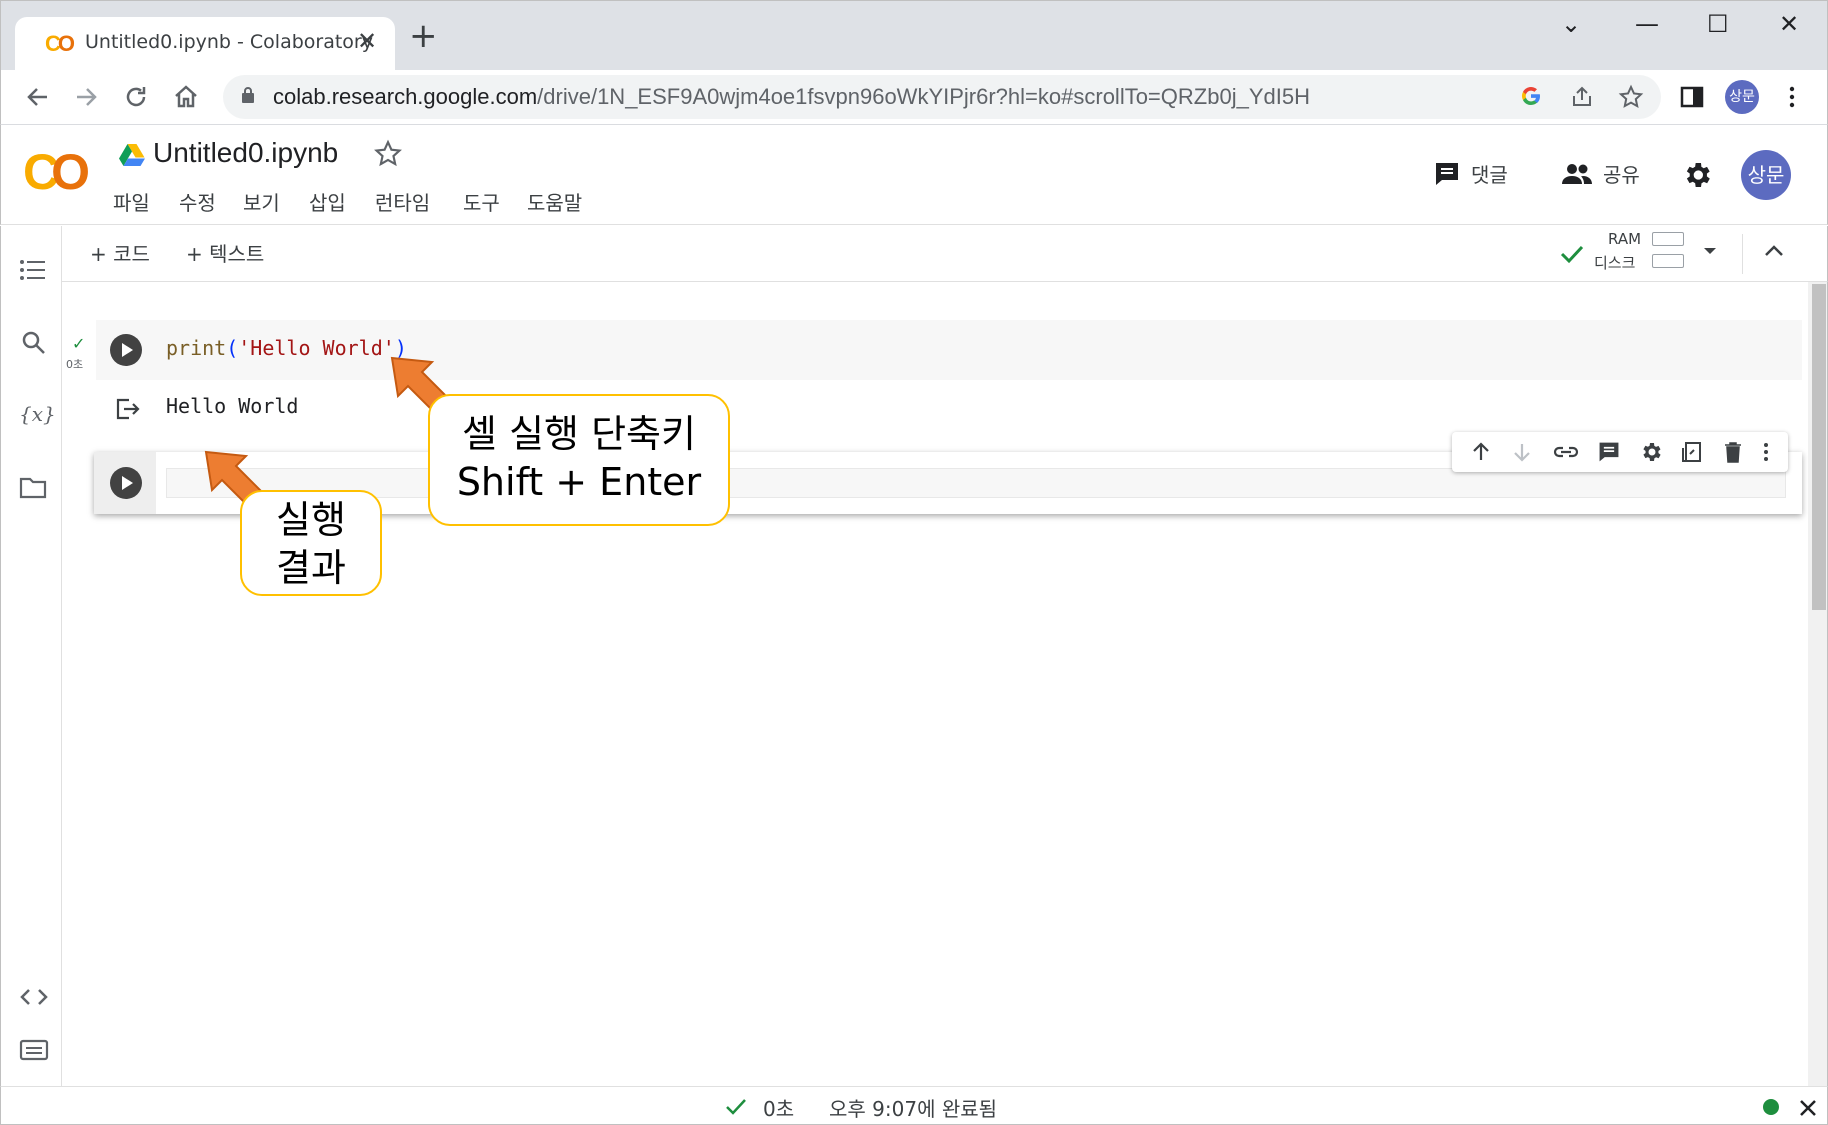  Describe the element at coordinates (1819, 447) in the screenshot. I see `scrollbar-thumb` at that location.